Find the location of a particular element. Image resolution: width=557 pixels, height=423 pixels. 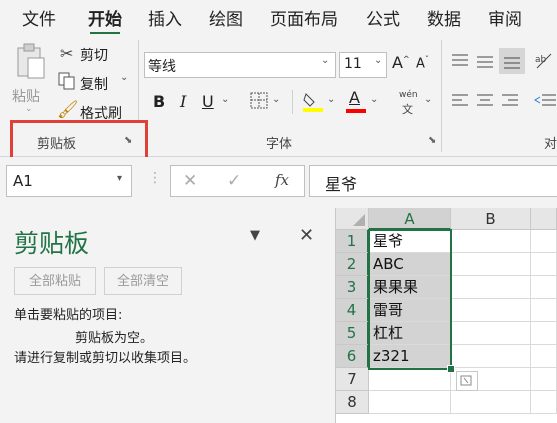

align-top-icon is located at coordinates (460, 61).